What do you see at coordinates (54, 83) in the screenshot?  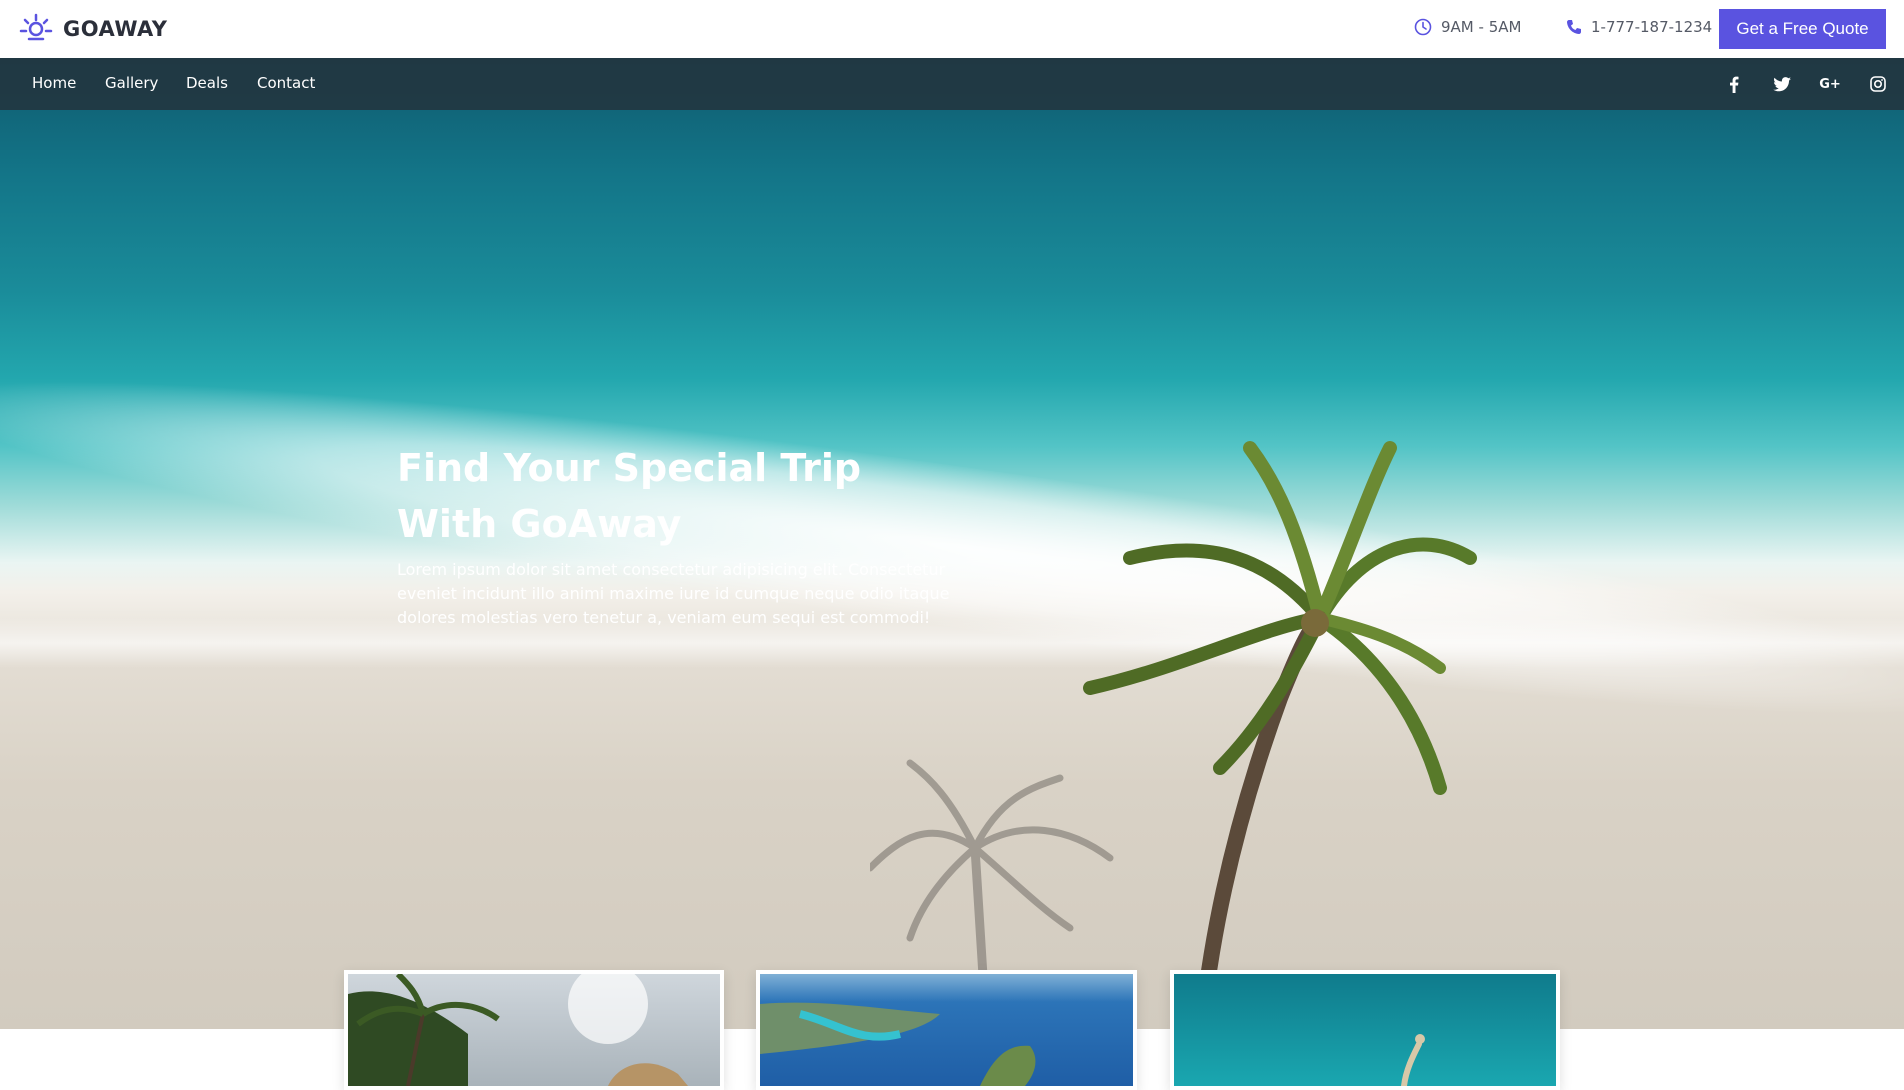 I see `nav-home: Home` at bounding box center [54, 83].